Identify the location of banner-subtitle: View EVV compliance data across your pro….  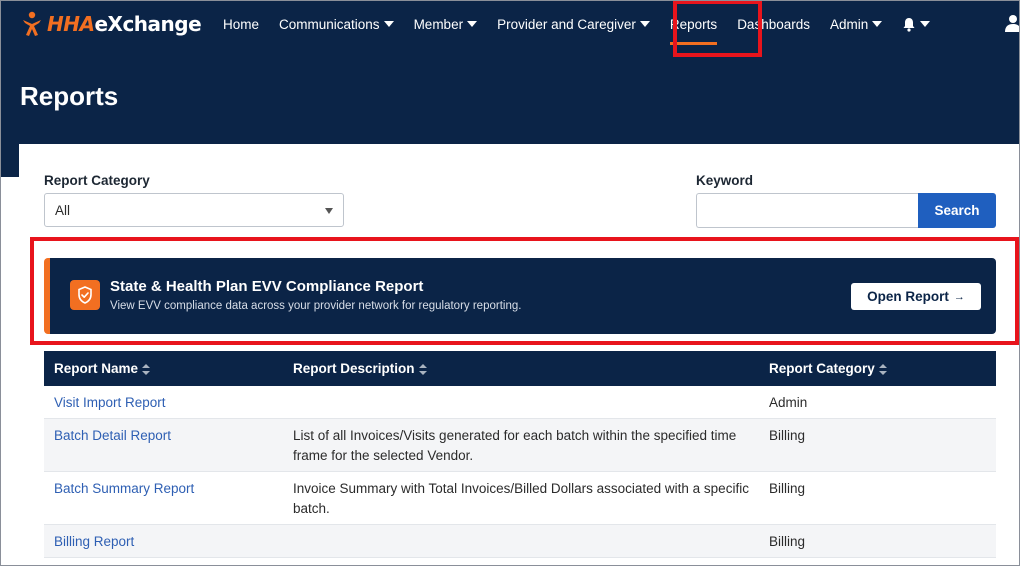
(316, 306).